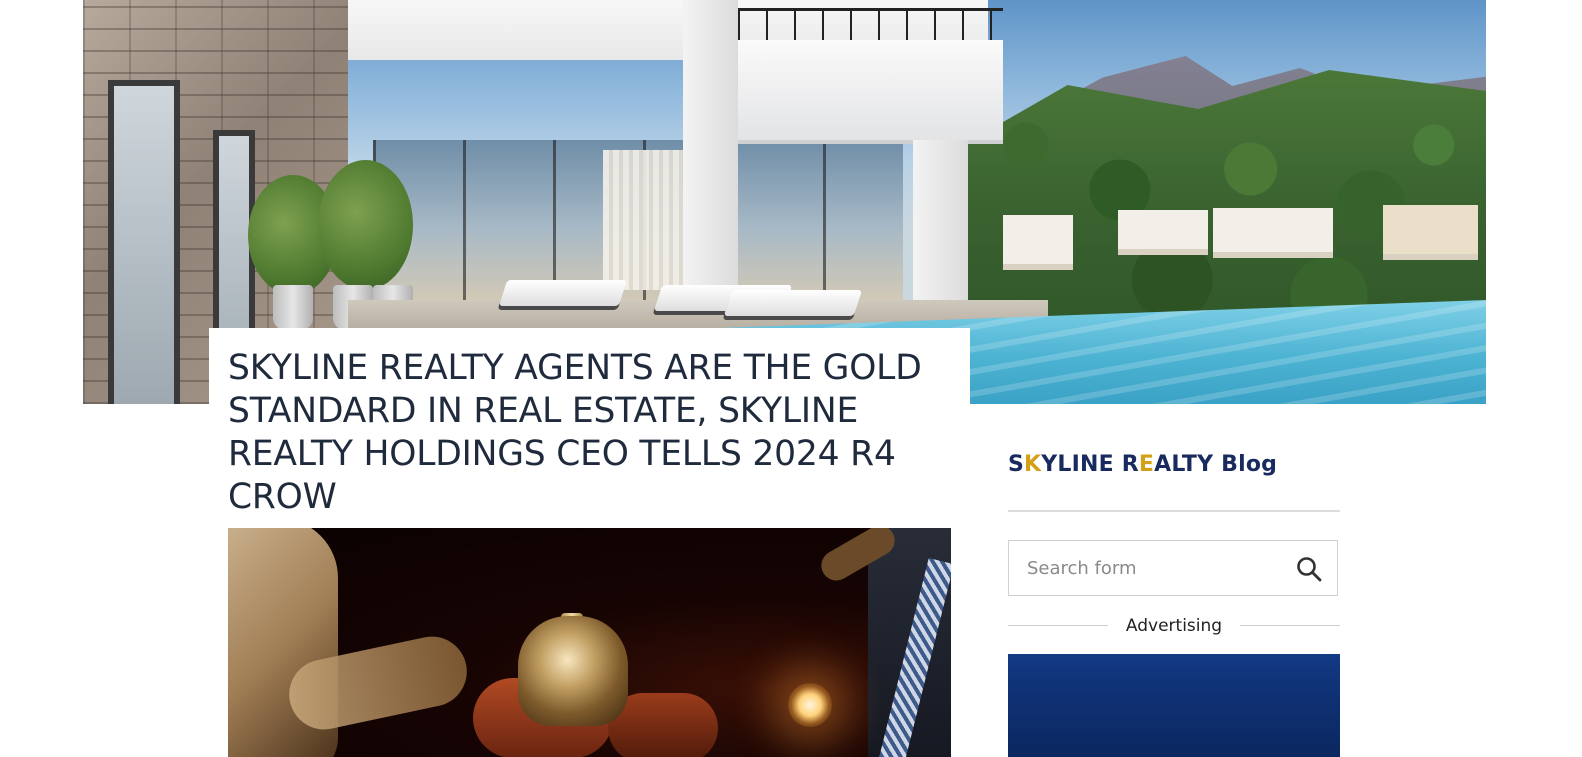 The image size is (1582, 757). What do you see at coordinates (1090, 464) in the screenshot?
I see `blog-title-part: YLINE R` at bounding box center [1090, 464].